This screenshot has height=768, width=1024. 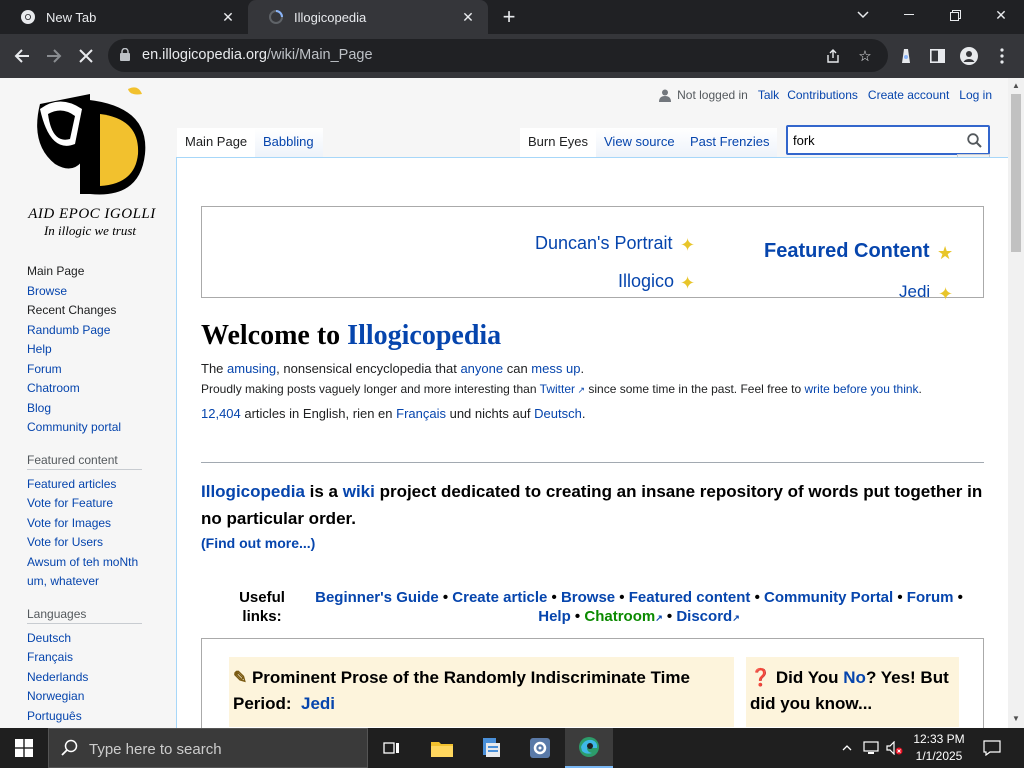 What do you see at coordinates (906, 56) in the screenshot?
I see `extension-icon` at bounding box center [906, 56].